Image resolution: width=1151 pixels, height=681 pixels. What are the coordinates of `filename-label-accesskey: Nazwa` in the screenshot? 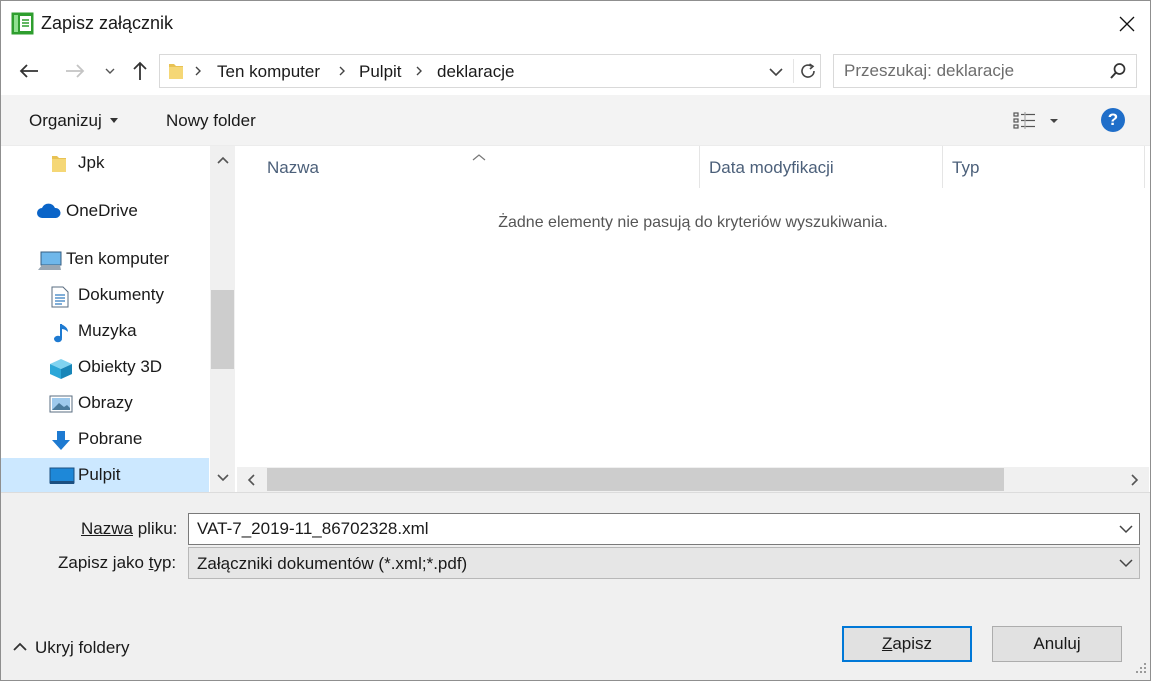 It's located at (107, 528).